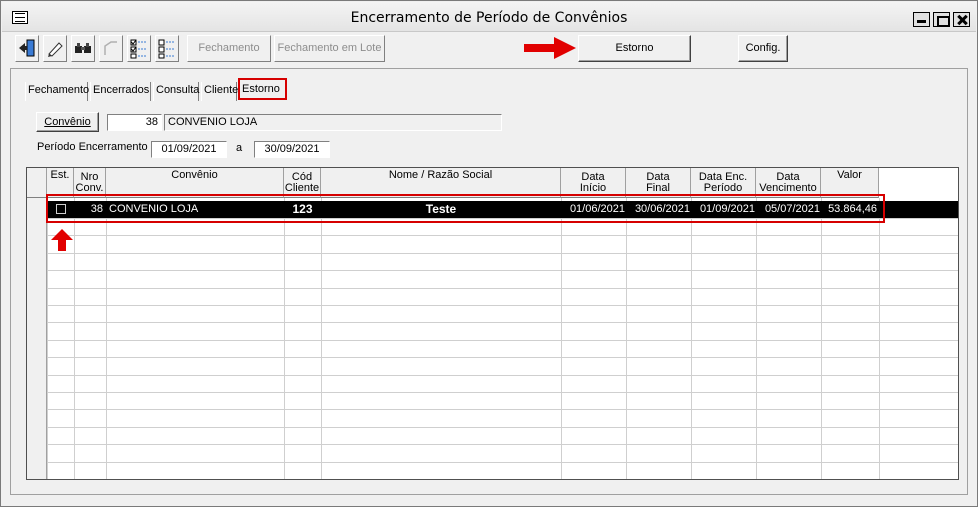 Image resolution: width=978 pixels, height=507 pixels. I want to click on window-title: Encerramento de Período de Convênios, so click(489, 18).